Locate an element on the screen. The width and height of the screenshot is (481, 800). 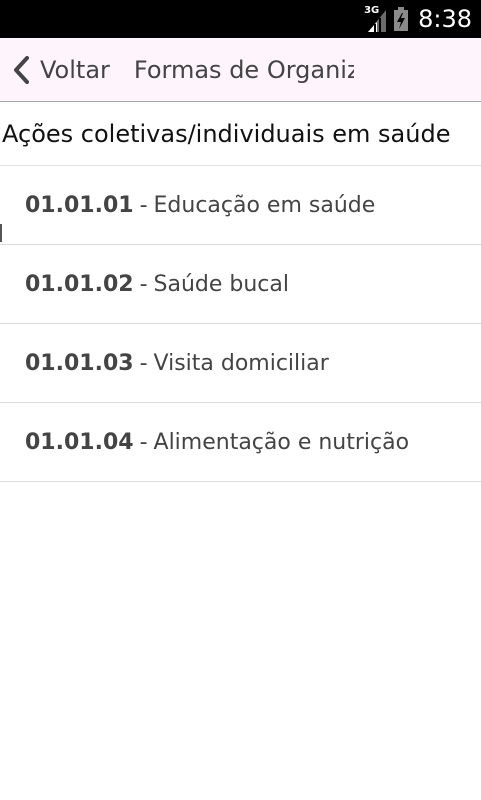
scroll-indicator is located at coordinates (1, 233).